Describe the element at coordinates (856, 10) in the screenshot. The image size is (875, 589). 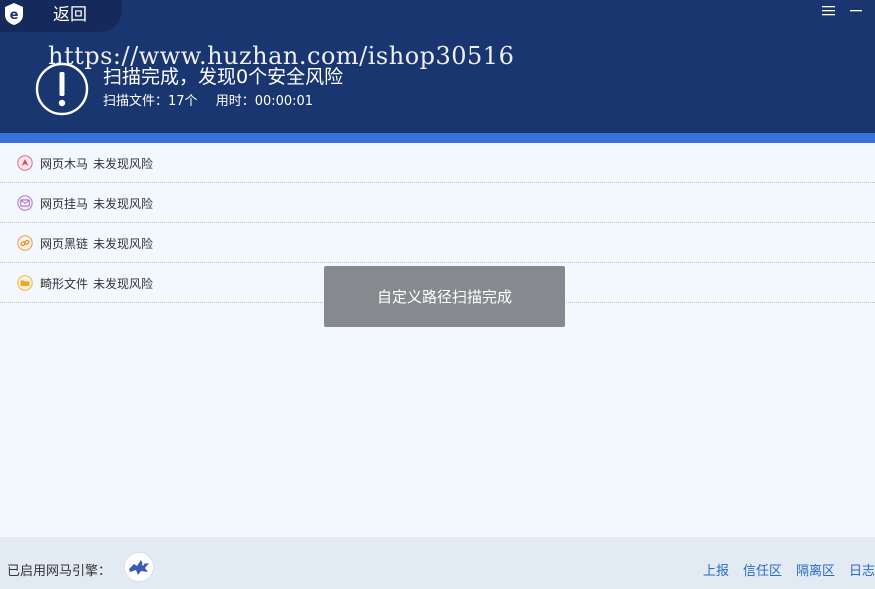
I see `minimize-icon` at that location.